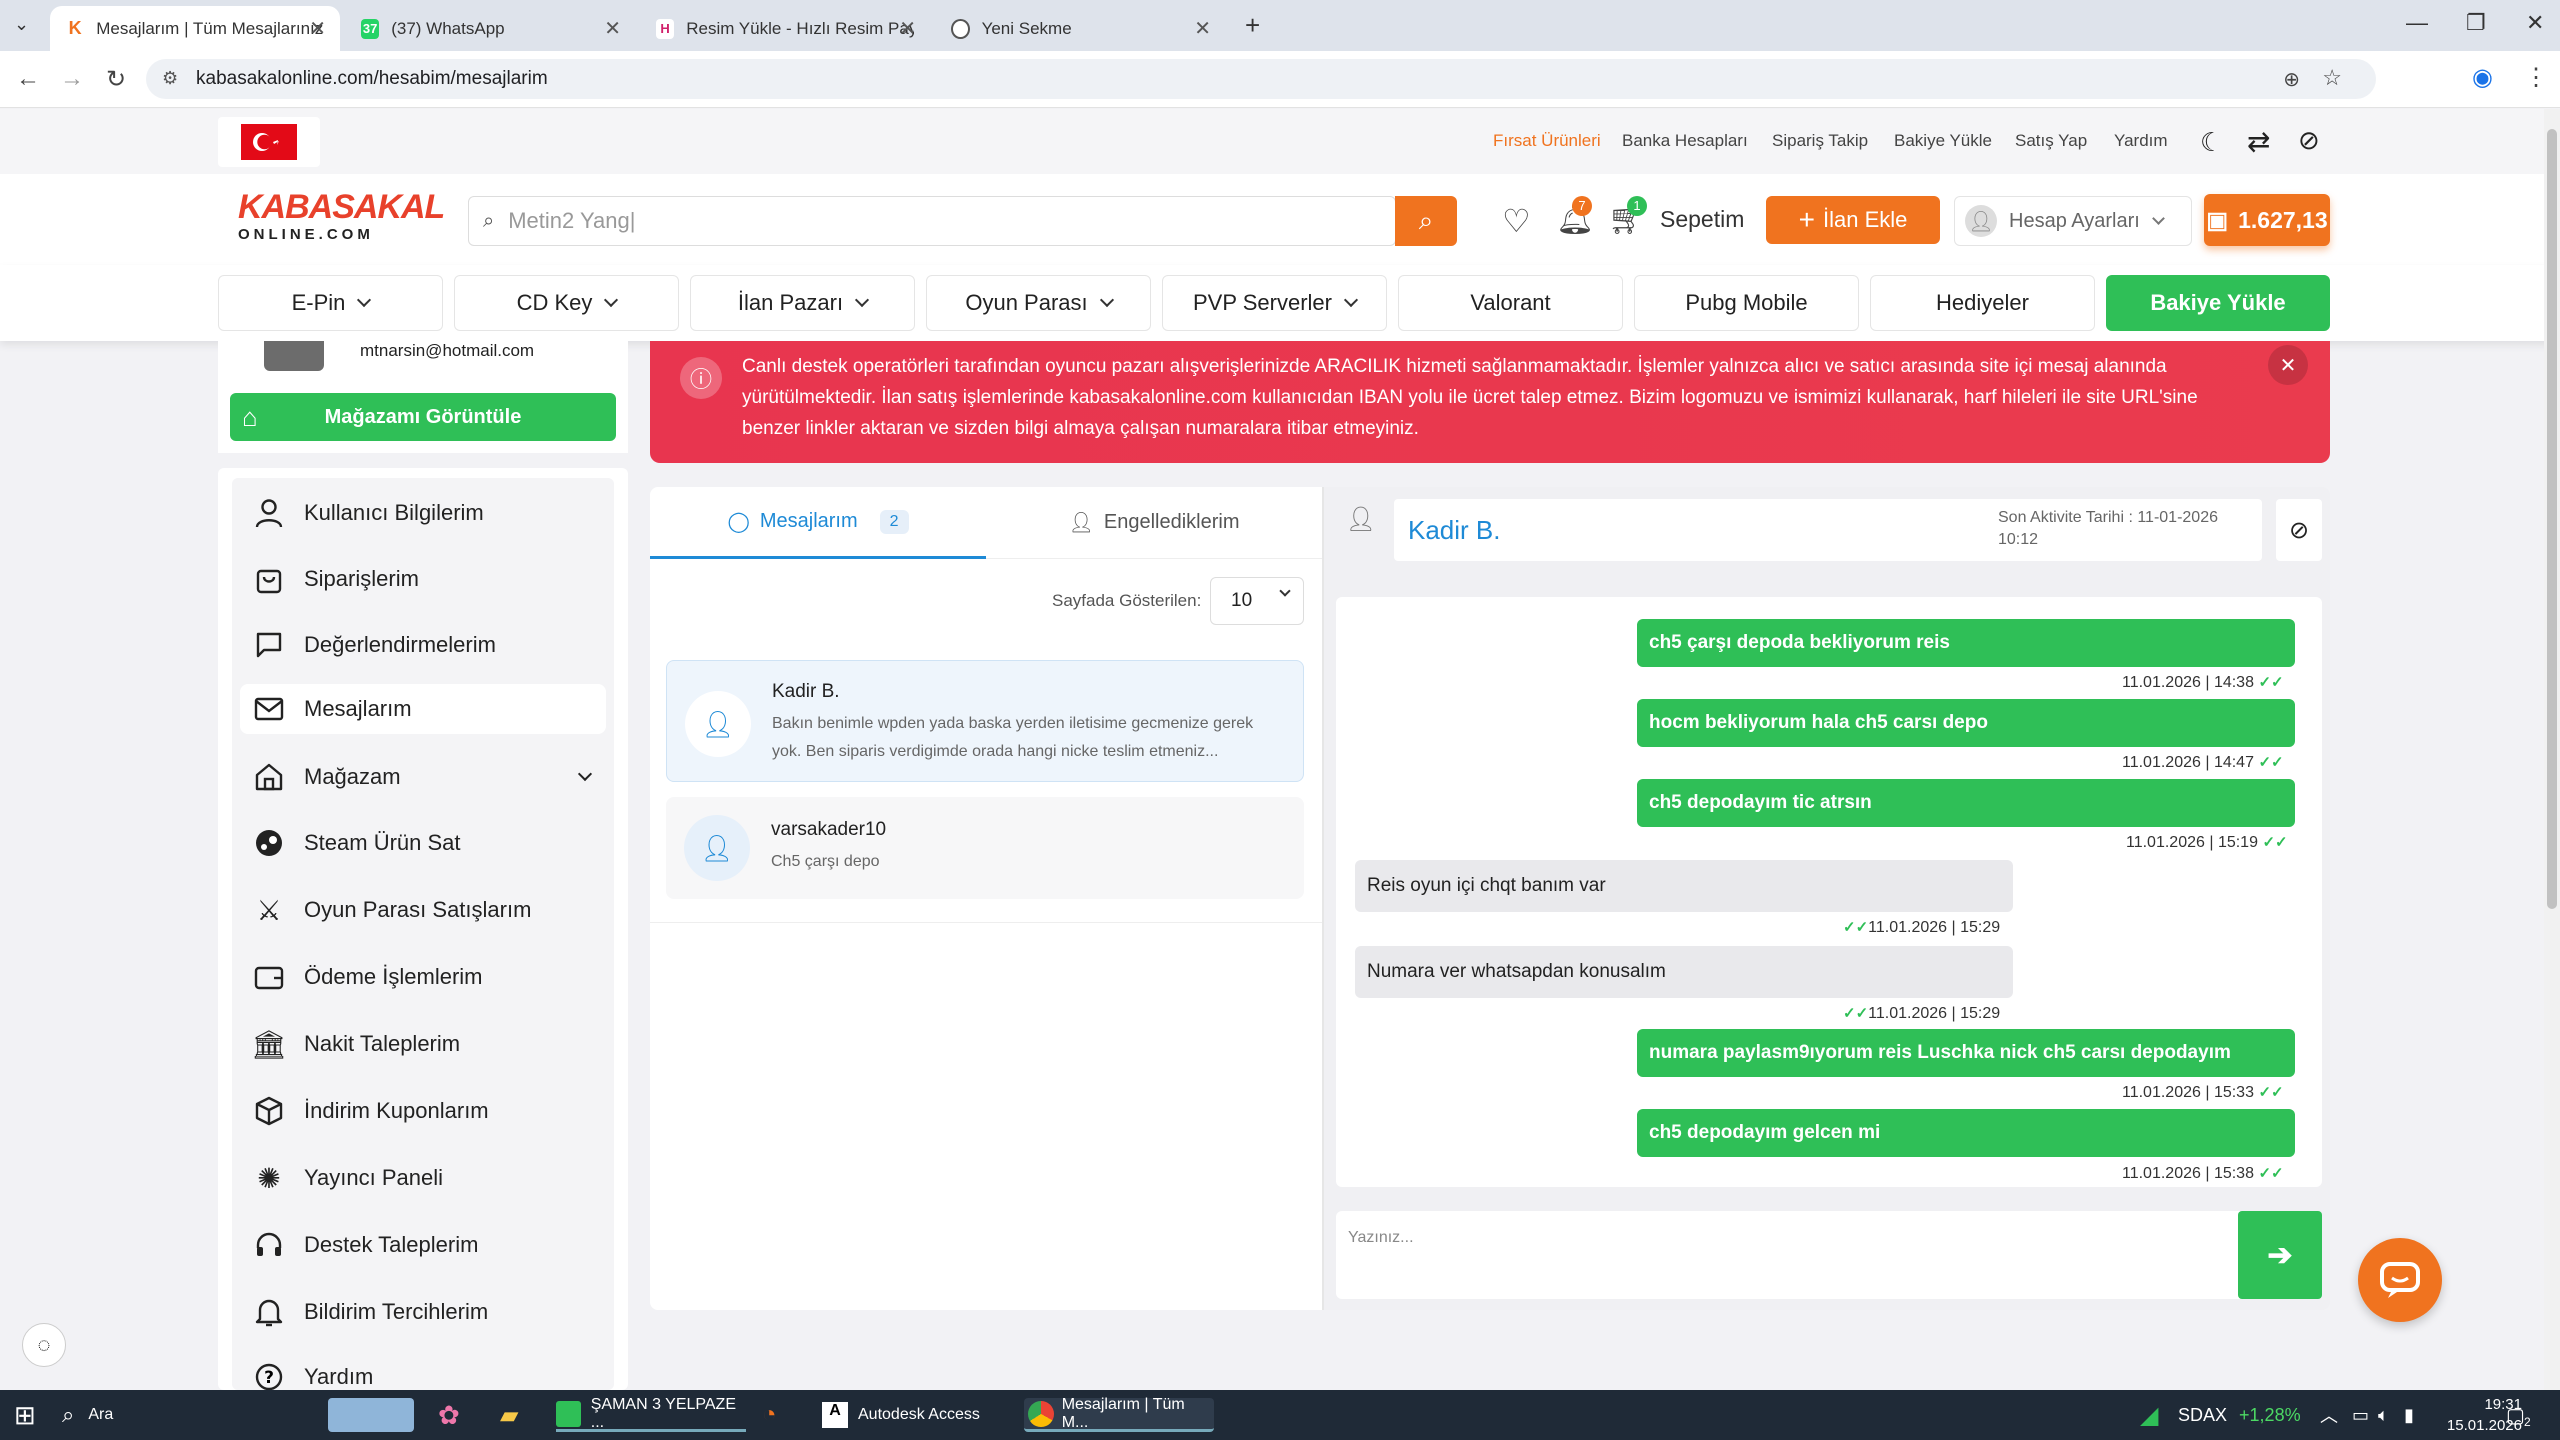  What do you see at coordinates (427, 579) in the screenshot?
I see `sidebar-item-siparisler: Siparişlerim` at bounding box center [427, 579].